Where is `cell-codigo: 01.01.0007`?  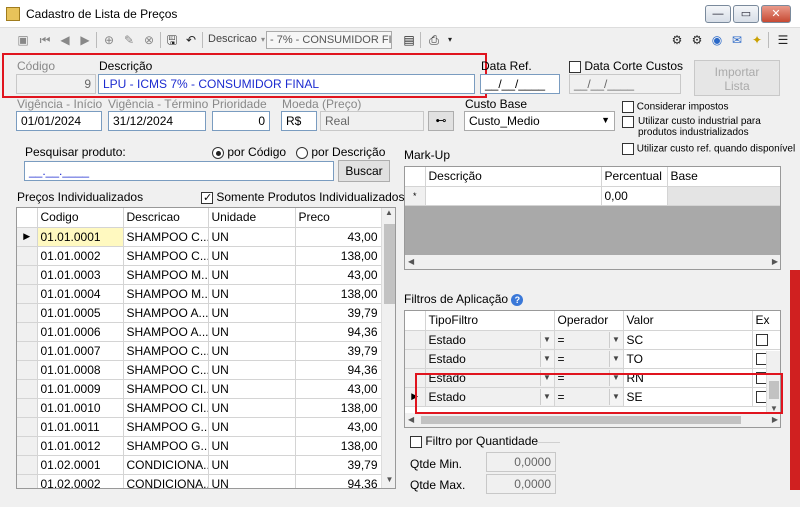 cell-codigo: 01.01.0007 is located at coordinates (80, 351).